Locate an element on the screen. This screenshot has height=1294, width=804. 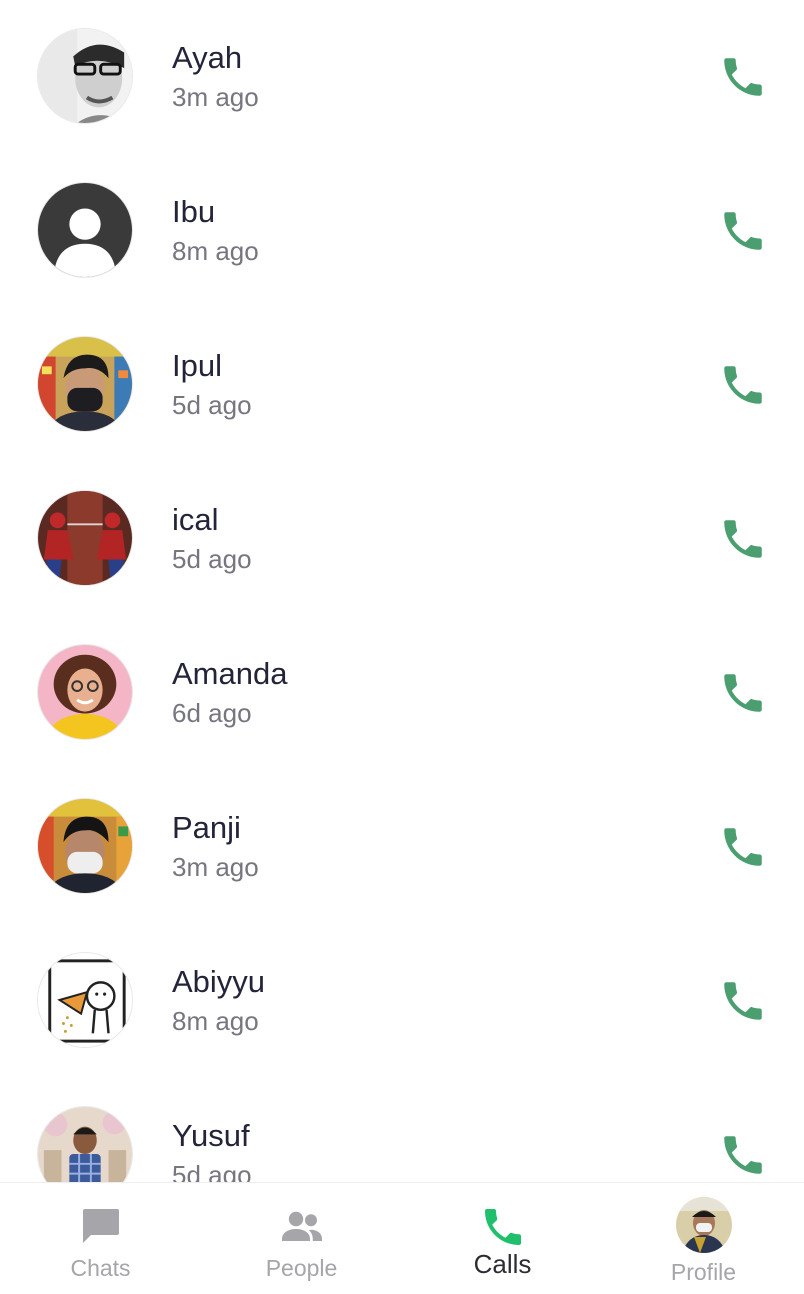
contact-name: Ayah is located at coordinates (207, 57).